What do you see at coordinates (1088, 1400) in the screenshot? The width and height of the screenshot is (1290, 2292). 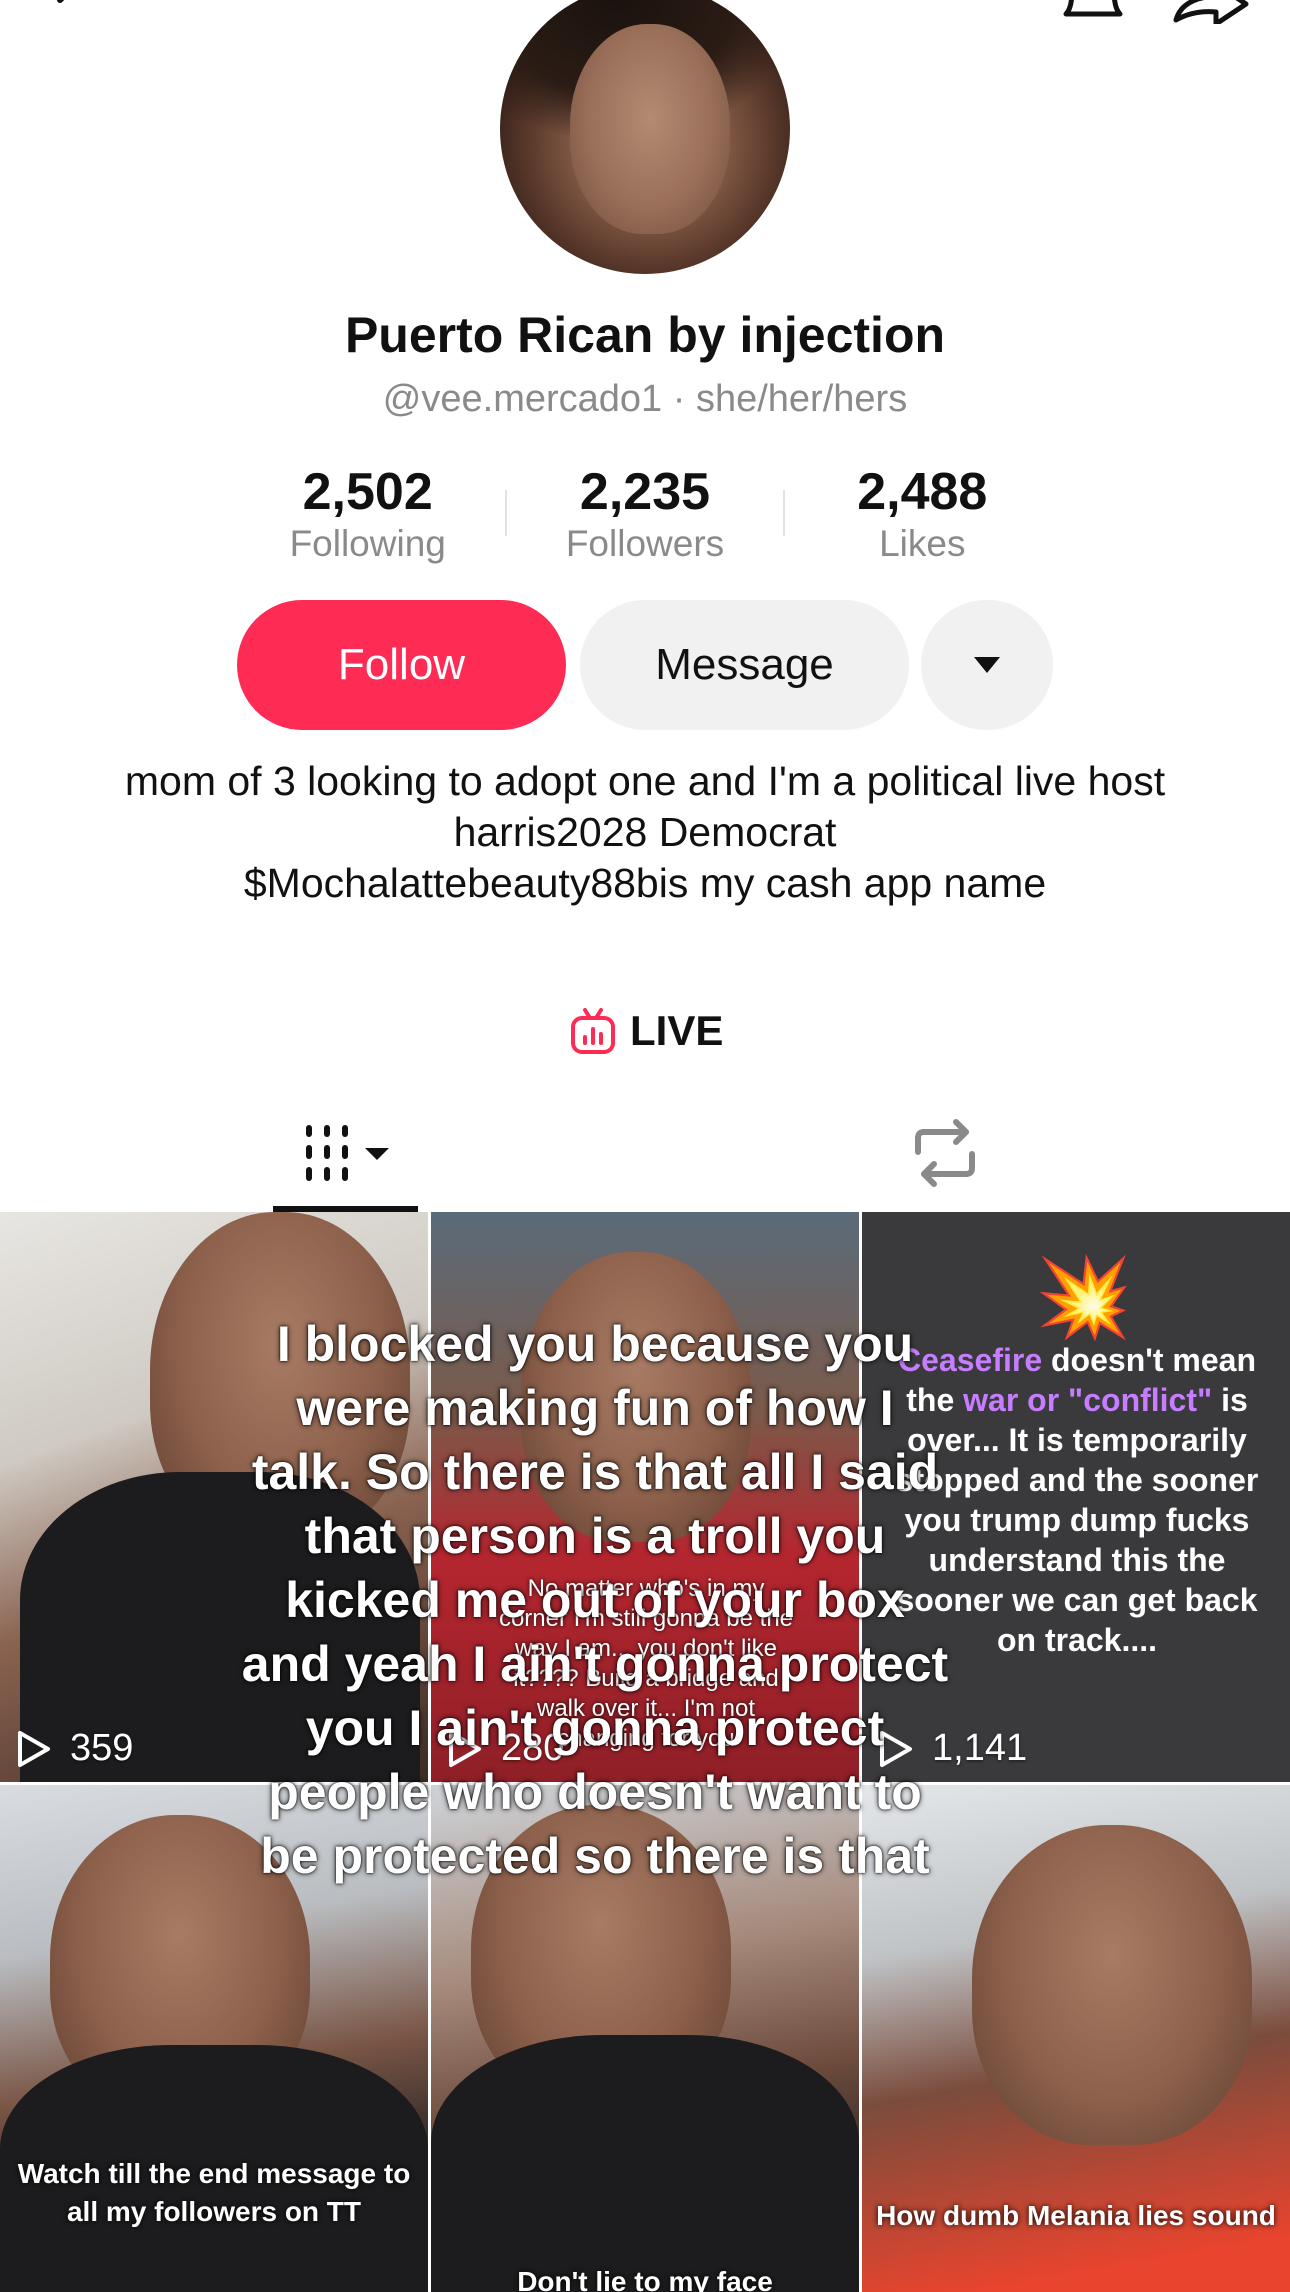 I see `caption-highlight: war or "conflict"` at bounding box center [1088, 1400].